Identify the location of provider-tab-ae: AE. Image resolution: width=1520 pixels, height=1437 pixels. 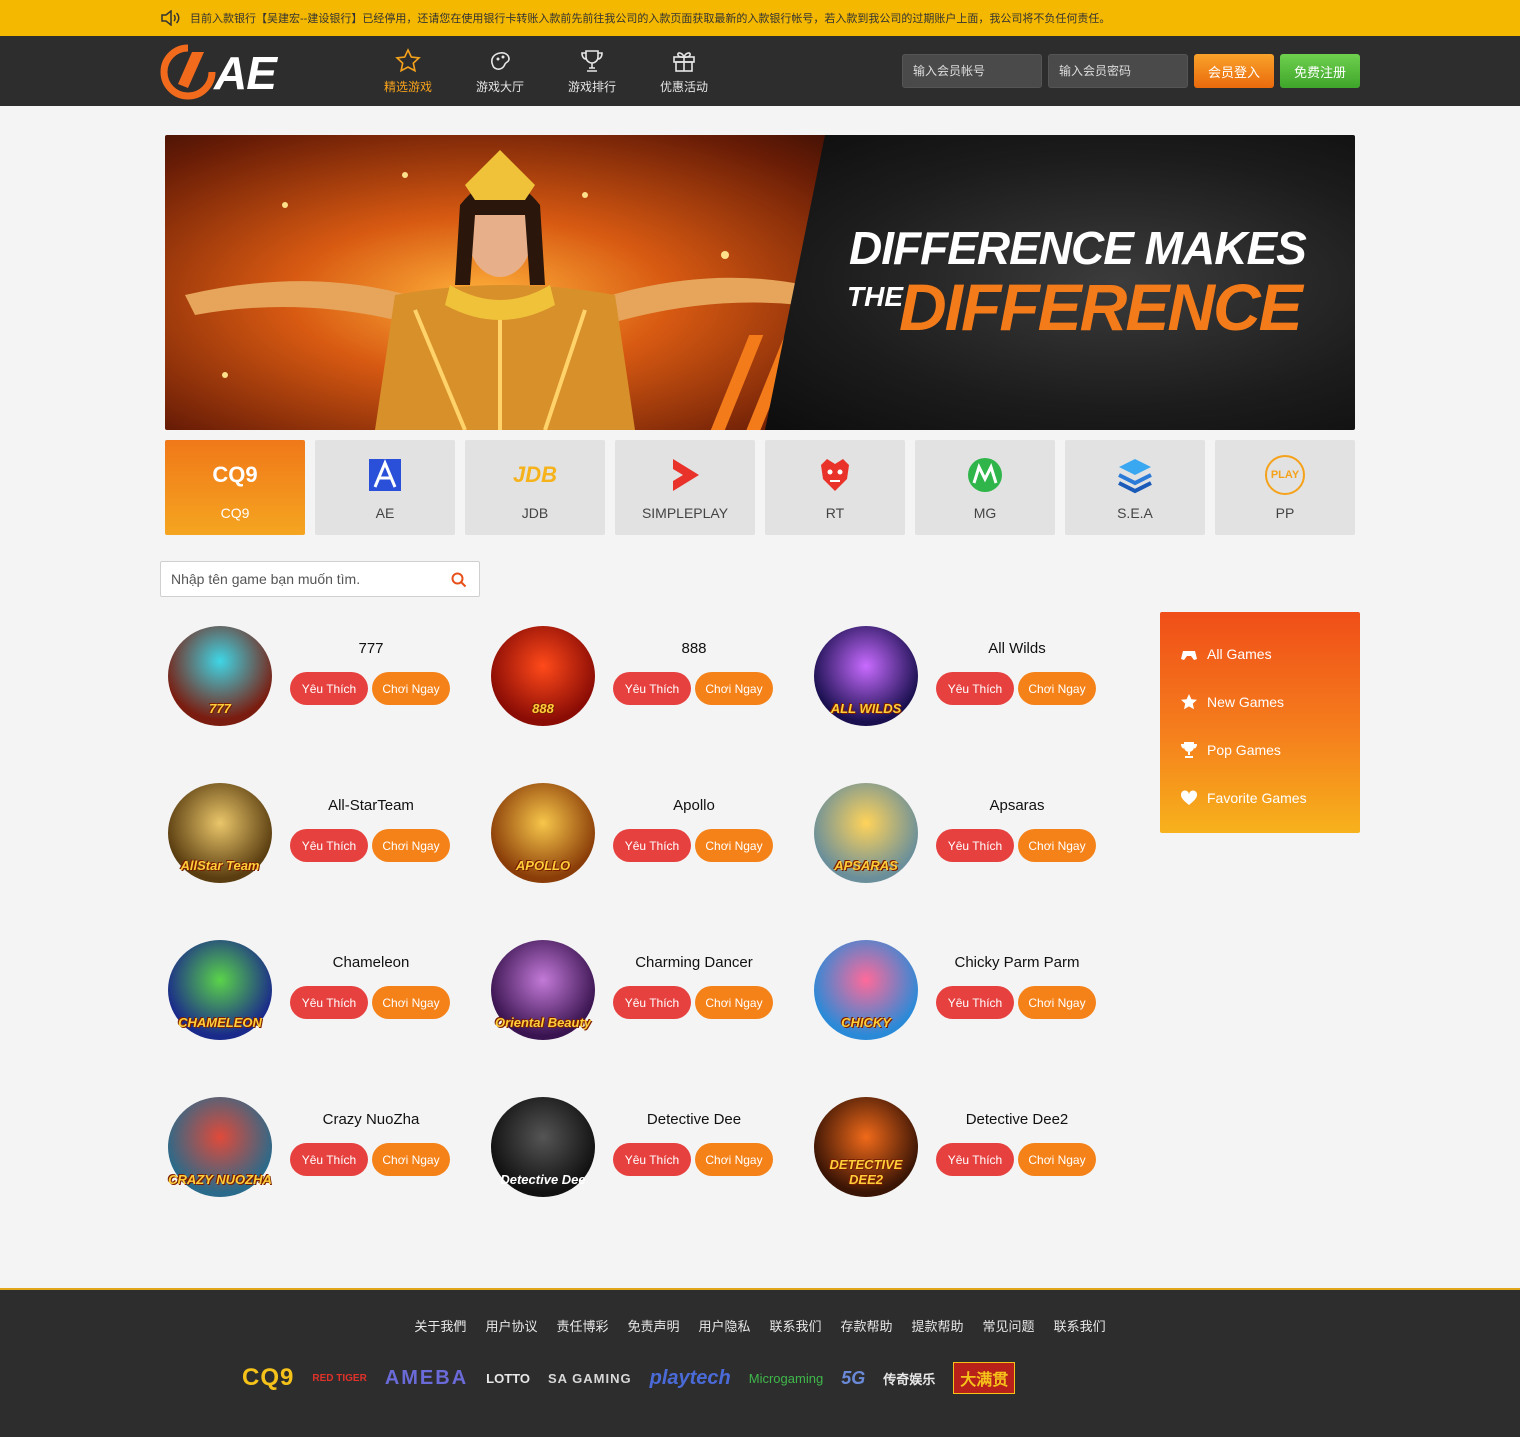
(385, 487).